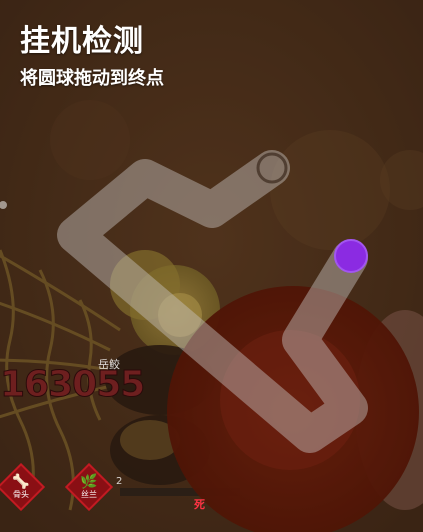  I want to click on leaf-icon: 🌿, so click(89, 481).